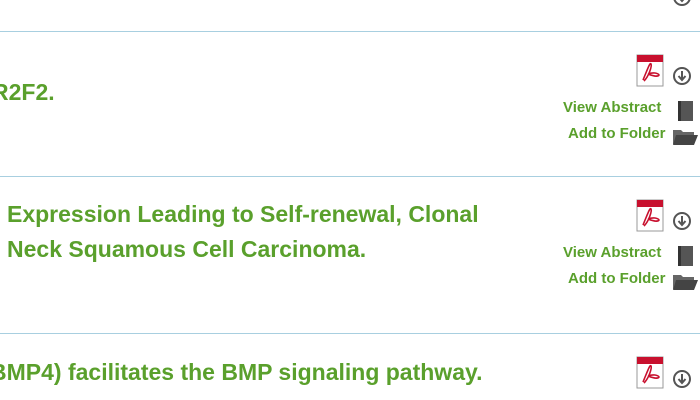 This screenshot has height=400, width=700. I want to click on result-title-link: R2F2., so click(27, 92).